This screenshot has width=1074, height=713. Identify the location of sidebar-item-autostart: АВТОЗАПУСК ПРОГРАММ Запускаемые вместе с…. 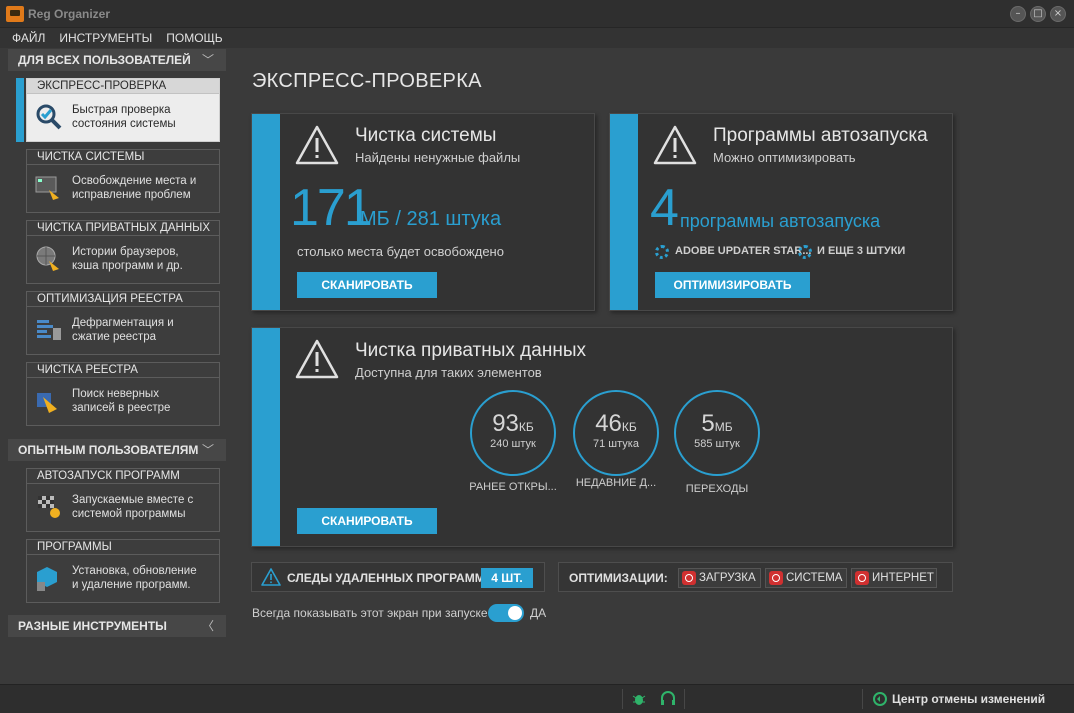
(123, 500).